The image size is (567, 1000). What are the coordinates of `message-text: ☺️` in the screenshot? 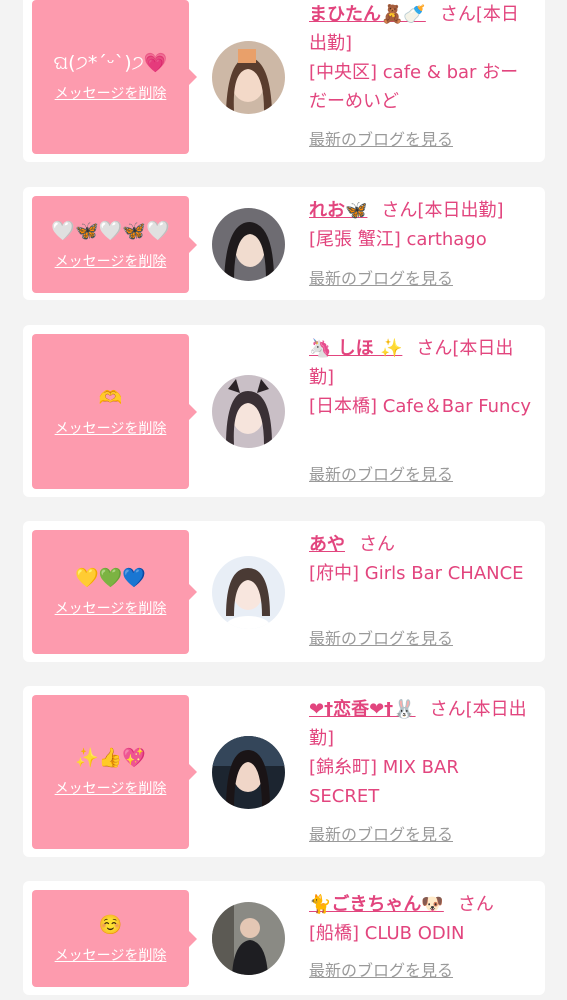 It's located at (110, 924).